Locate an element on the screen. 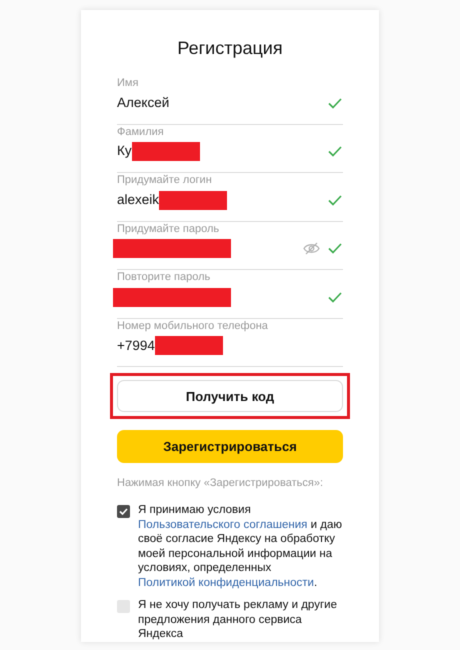 The height and width of the screenshot is (650, 460). field-label: Фамилия is located at coordinates (140, 131).